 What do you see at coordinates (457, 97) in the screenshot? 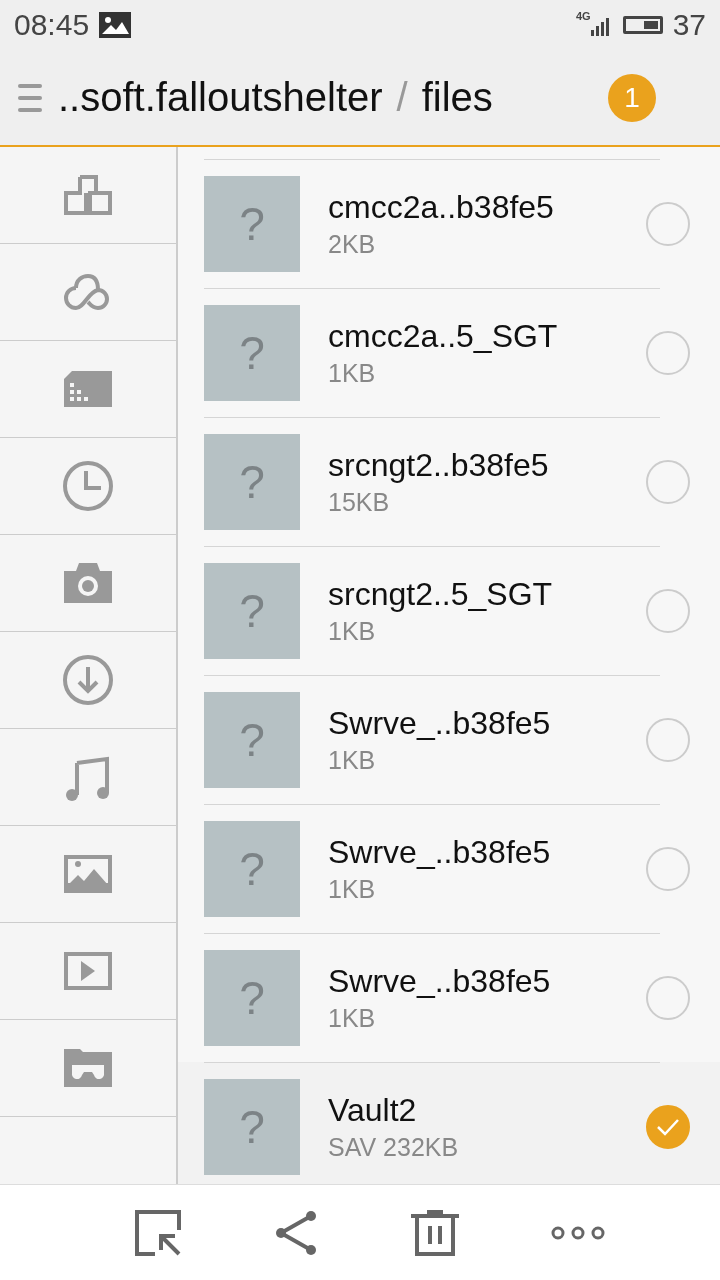
I see `current-folder: files` at bounding box center [457, 97].